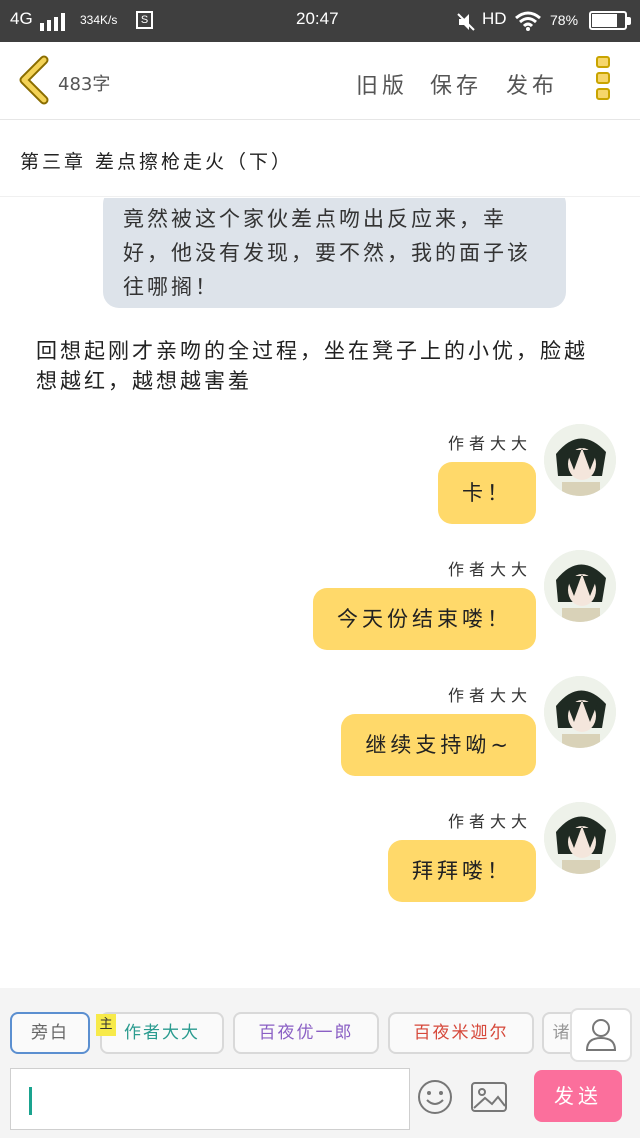  I want to click on s-badge-icon: S, so click(144, 20).